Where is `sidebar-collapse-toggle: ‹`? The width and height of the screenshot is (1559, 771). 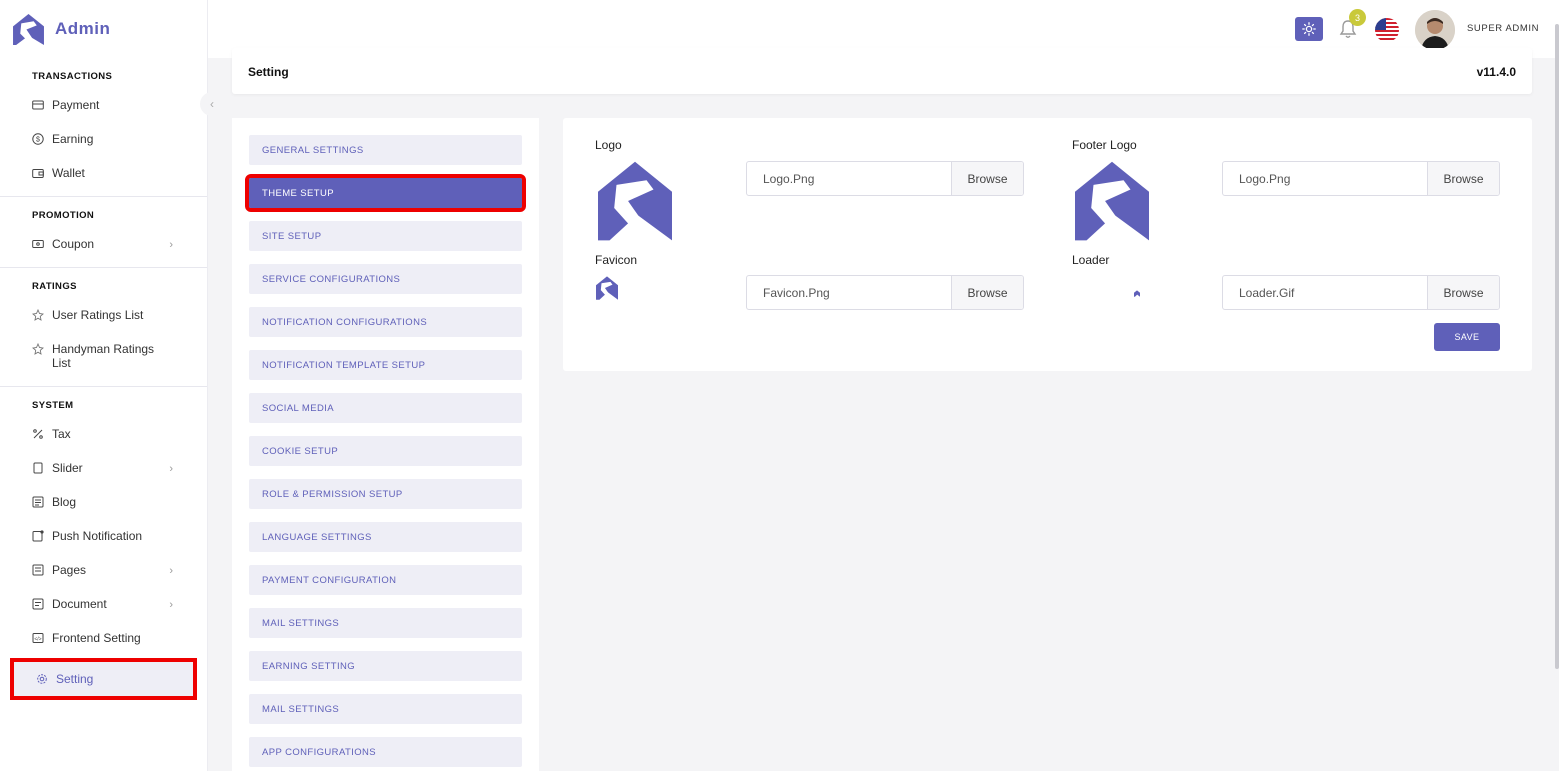
sidebar-collapse-toggle: ‹ is located at coordinates (212, 104).